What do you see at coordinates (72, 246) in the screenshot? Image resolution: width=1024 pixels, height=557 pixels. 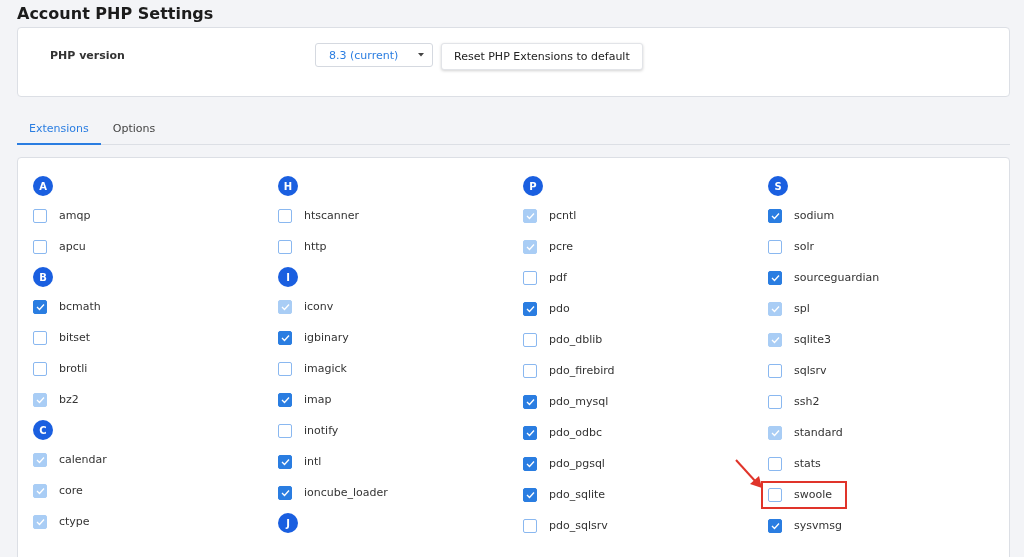 I see `extension-label: apcu` at bounding box center [72, 246].